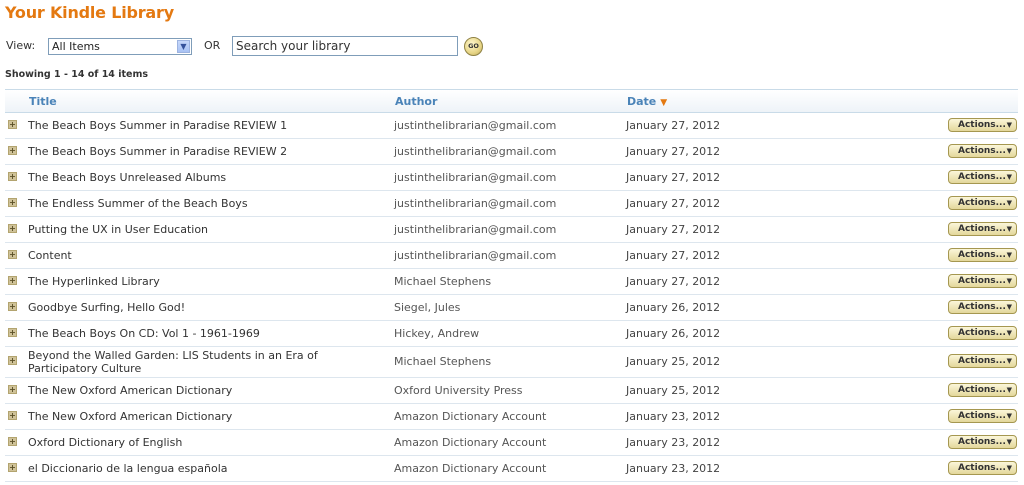 The width and height of the screenshot is (1024, 485). What do you see at coordinates (89, 12) in the screenshot?
I see `page-title: Your Kindle Library` at bounding box center [89, 12].